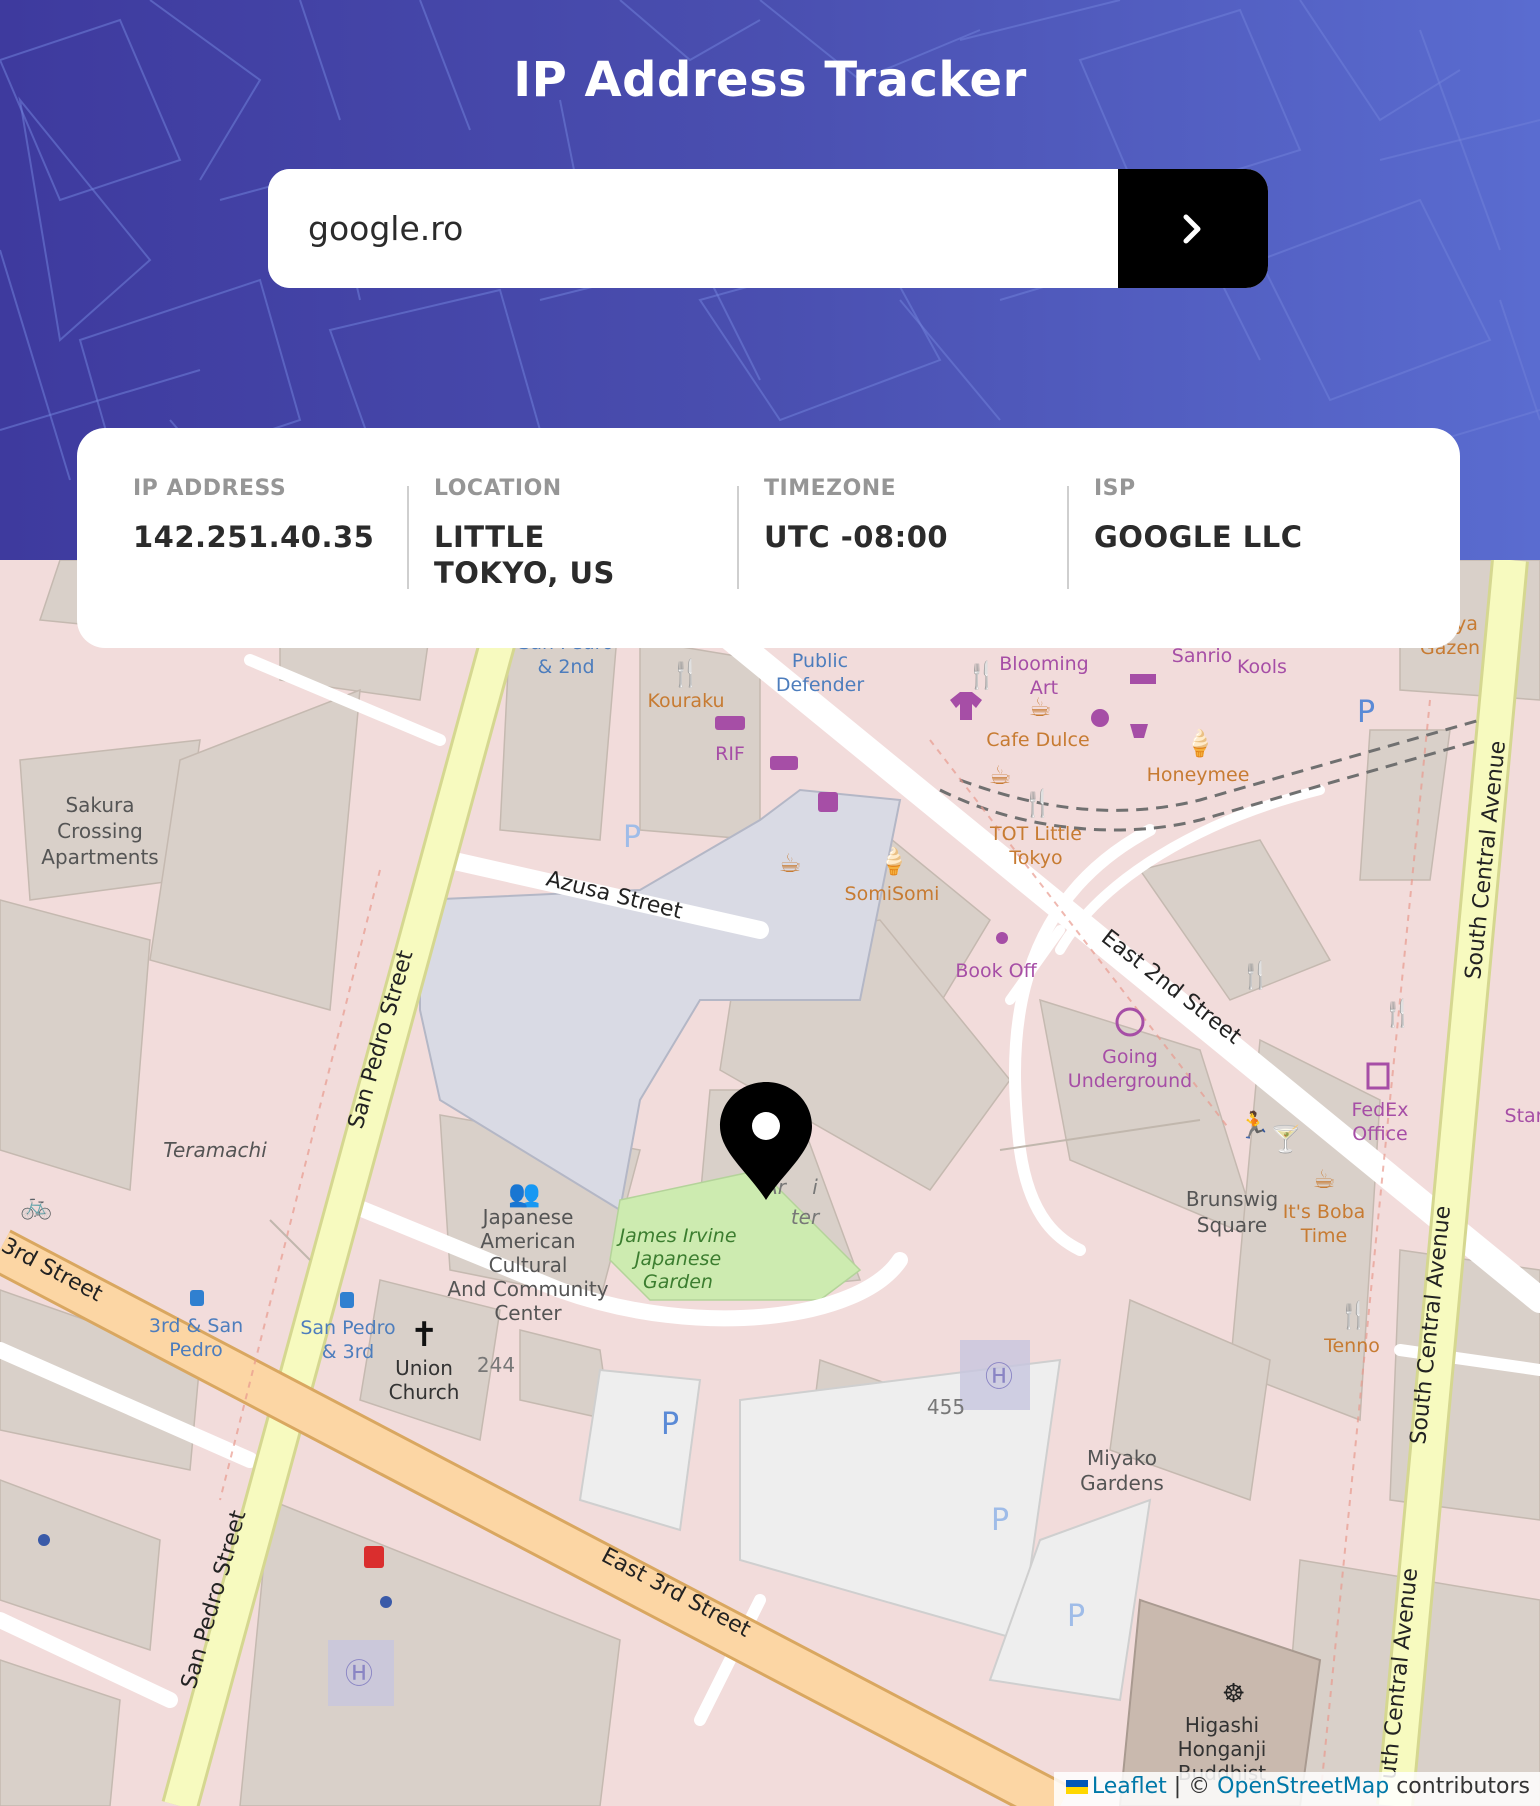 The height and width of the screenshot is (1806, 1540). Describe the element at coordinates (675, 1236) in the screenshot. I see `garden-label: James Irvine` at that location.